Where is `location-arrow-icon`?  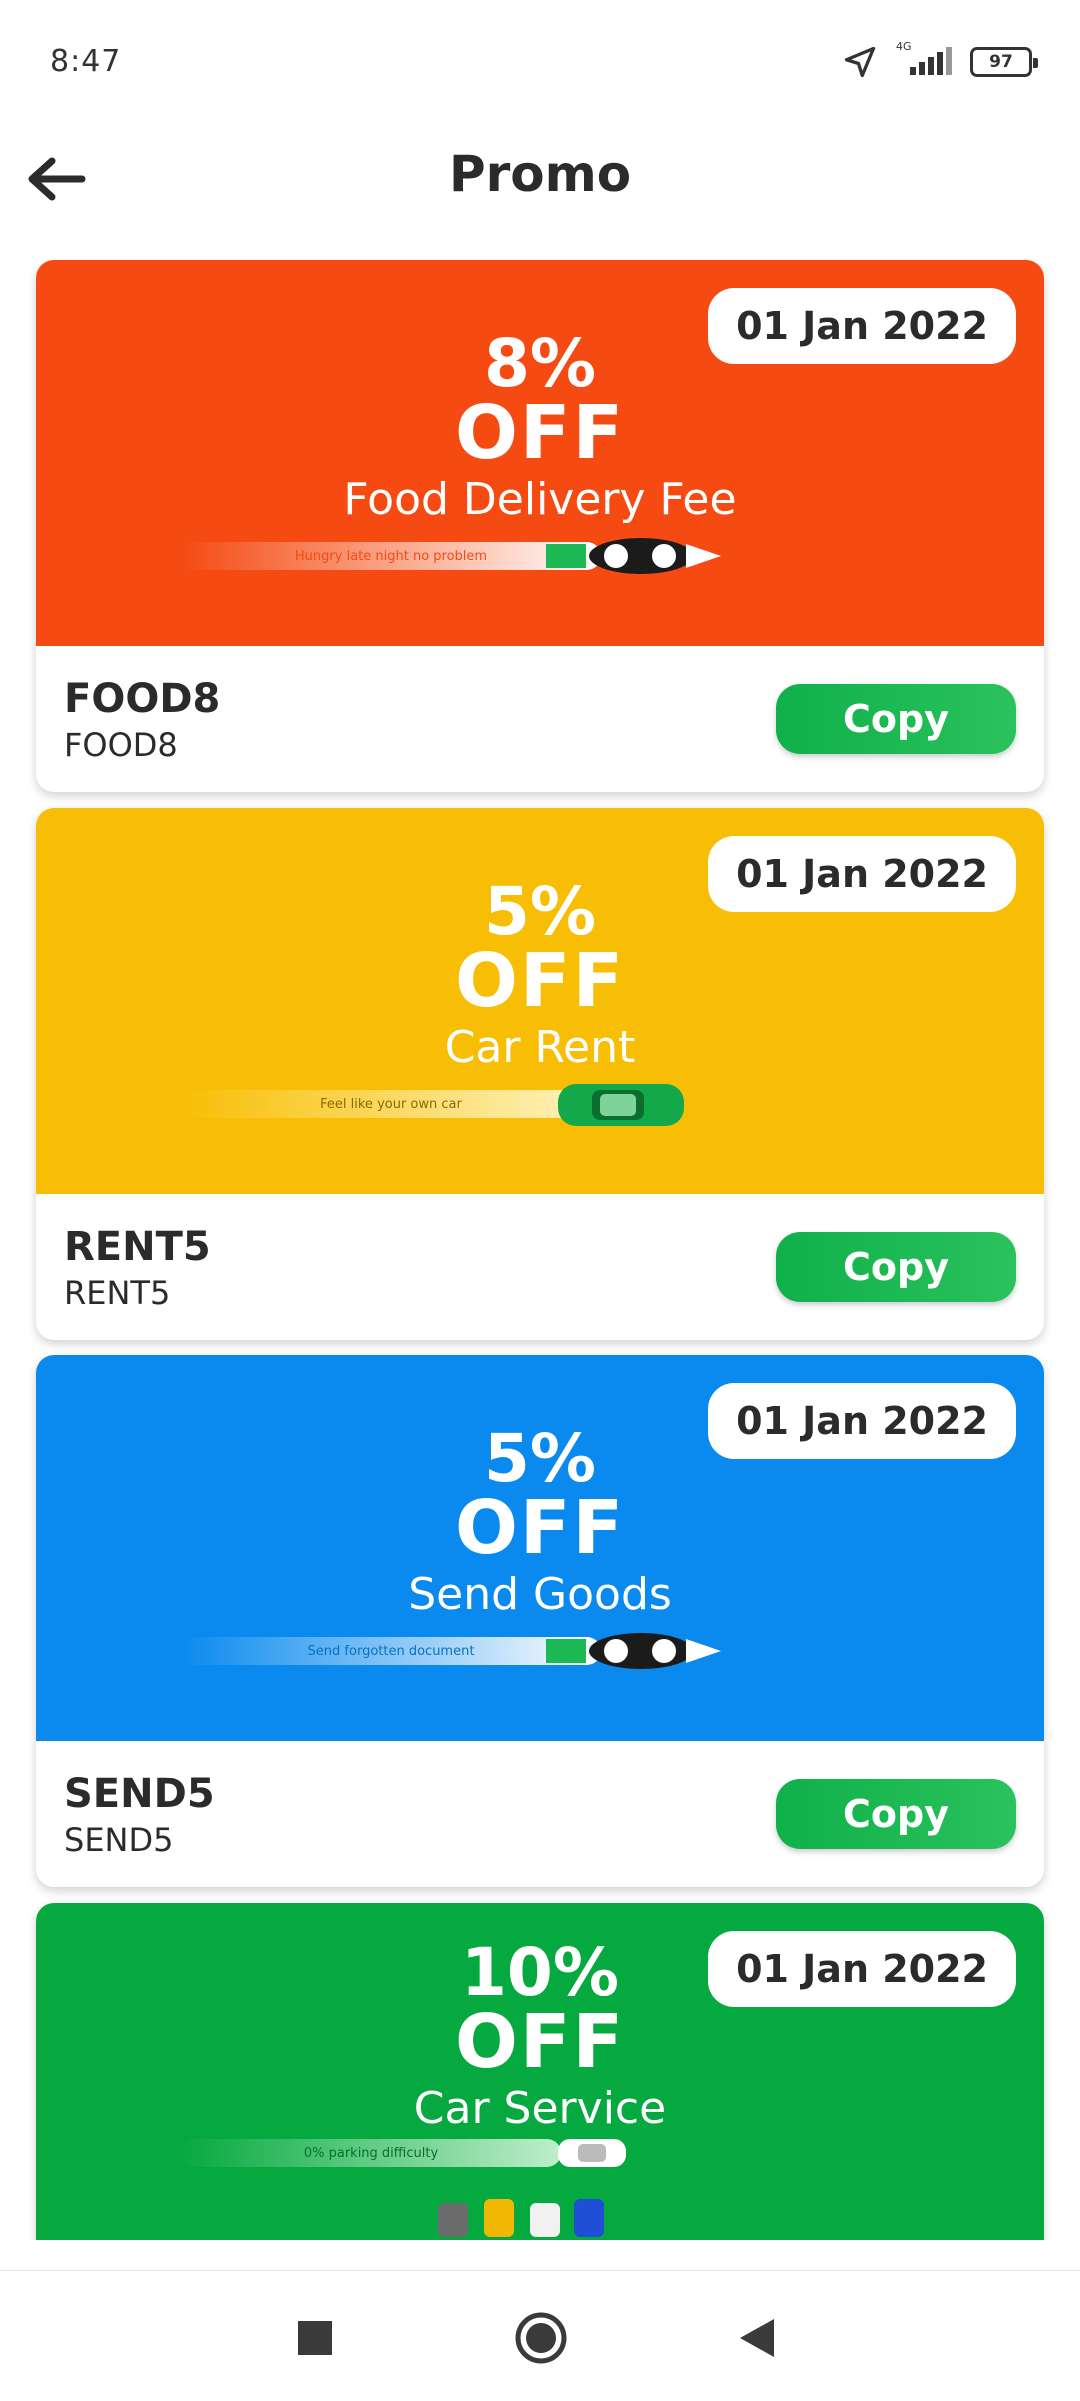
location-arrow-icon is located at coordinates (860, 62).